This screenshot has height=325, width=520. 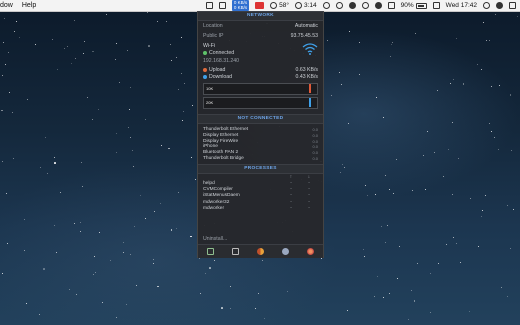 I want to click on cpu-icon, so click(x=260, y=251).